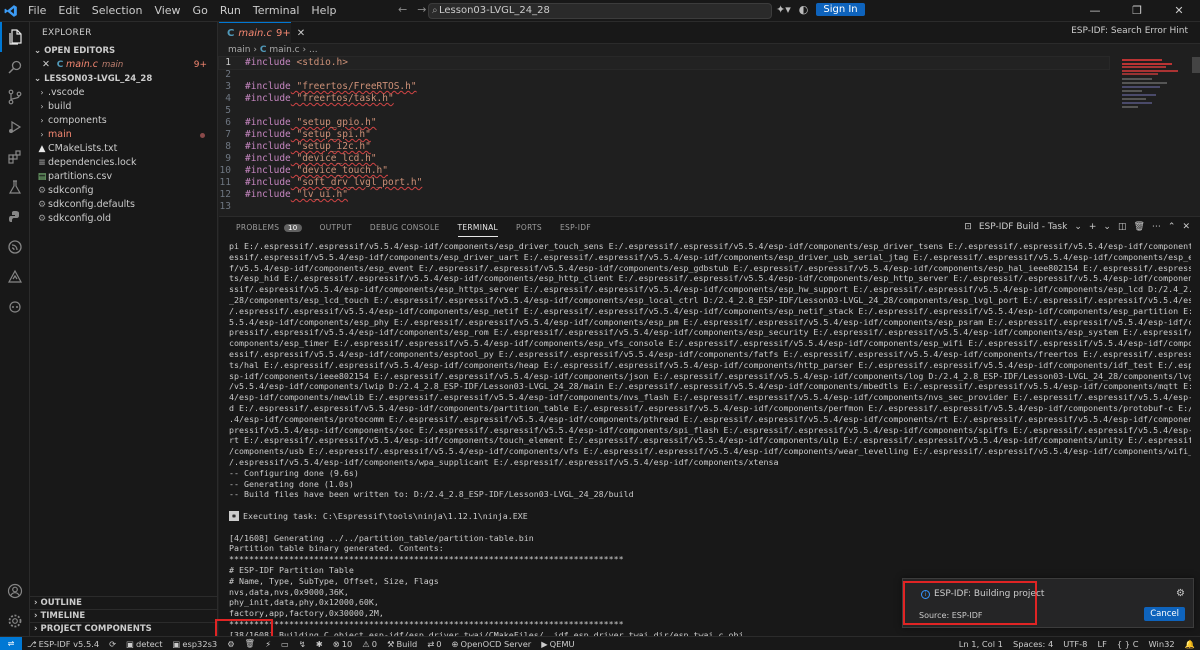  Describe the element at coordinates (557, 643) in the screenshot. I see `status-item: ▶ QEMU` at that location.